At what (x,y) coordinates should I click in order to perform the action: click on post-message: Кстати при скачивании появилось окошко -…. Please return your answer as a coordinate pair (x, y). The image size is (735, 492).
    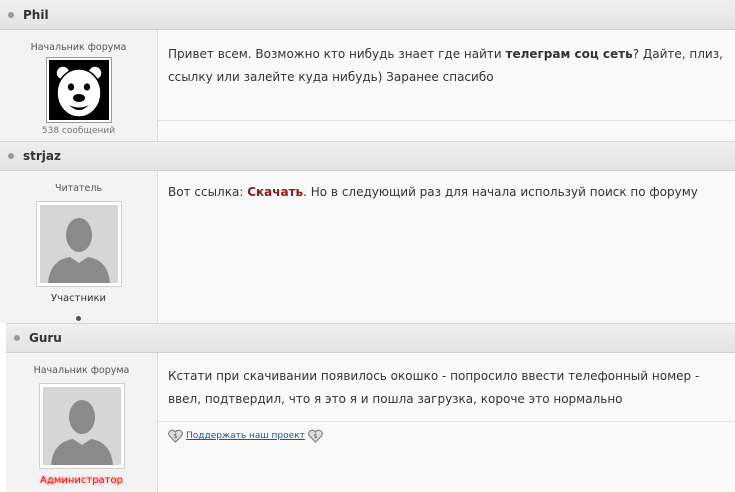
    Looking at the image, I should click on (434, 387).